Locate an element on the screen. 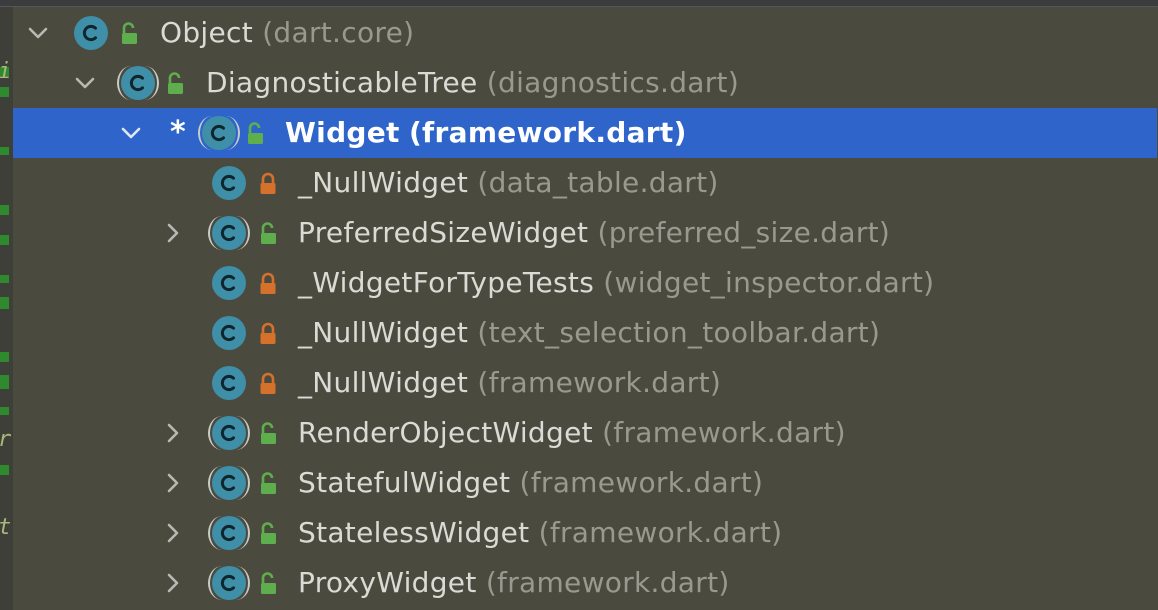  file-name: (text_selection_toolbar.dart) is located at coordinates (679, 332).